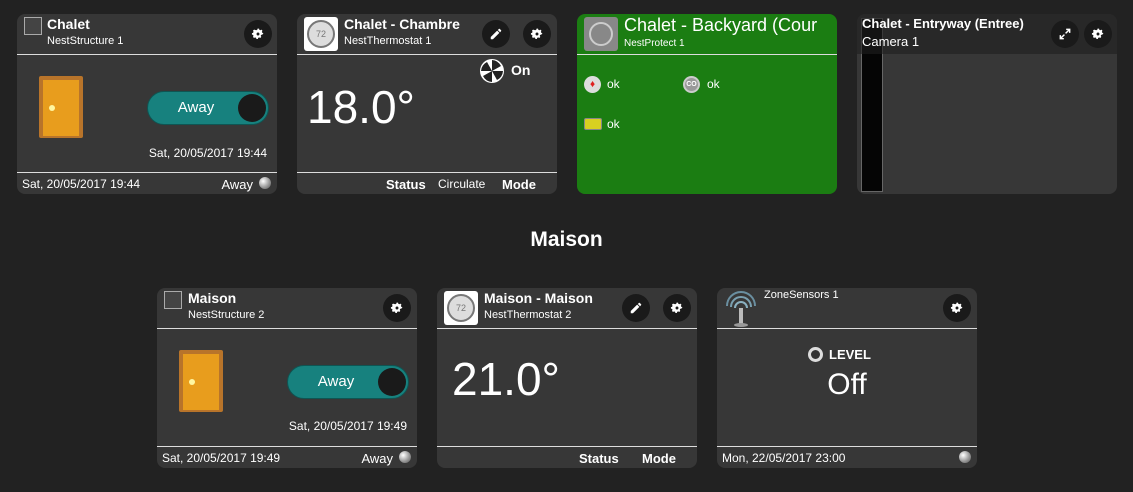 This screenshot has width=1133, height=492. I want to click on tile-title: Chalet - Backyard (Cour, so click(721, 25).